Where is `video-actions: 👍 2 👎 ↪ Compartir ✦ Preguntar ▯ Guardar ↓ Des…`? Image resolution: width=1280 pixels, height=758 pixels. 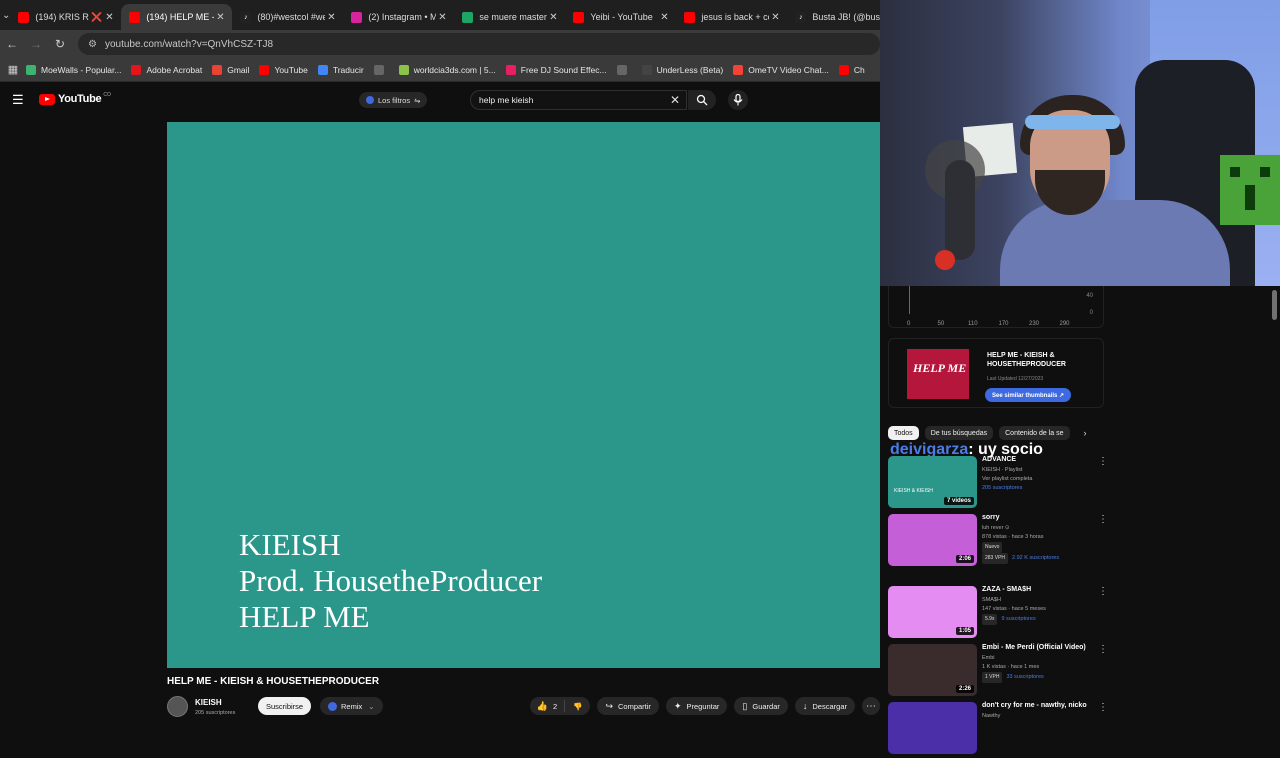 video-actions: 👍 2 👎 ↪ Compartir ✦ Preguntar ▯ Guardar ↓ Des… is located at coordinates (701, 706).